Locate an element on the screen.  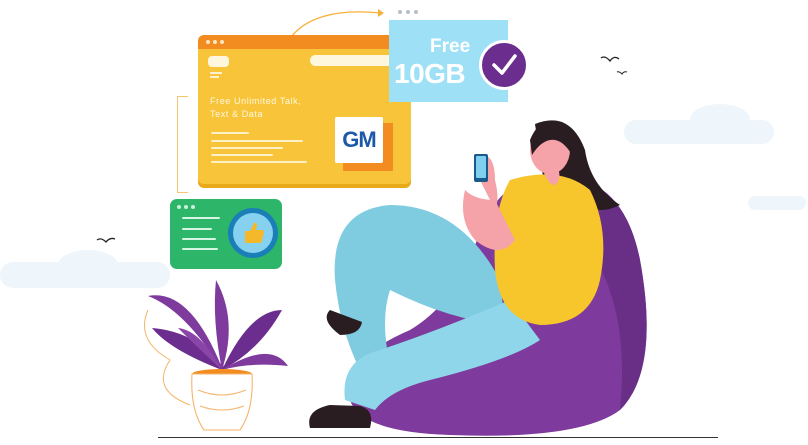
potted-plant is located at coordinates (216, 355).